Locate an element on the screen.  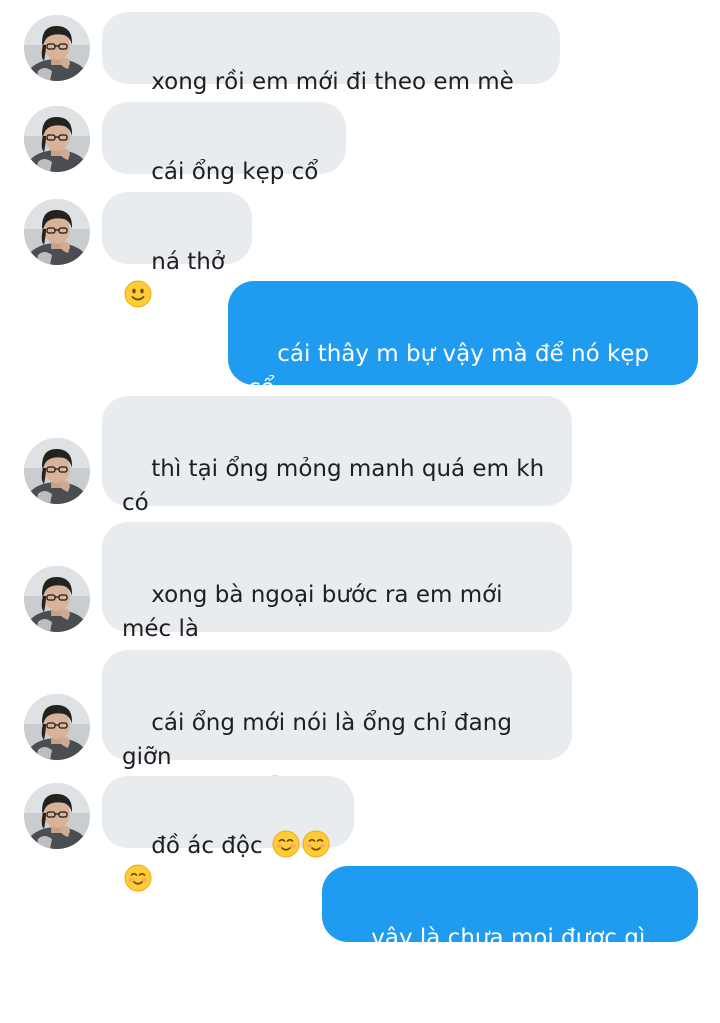
message-bubble: xong rồi em mới đi theo em mè nheo is located at coordinates (331, 70).